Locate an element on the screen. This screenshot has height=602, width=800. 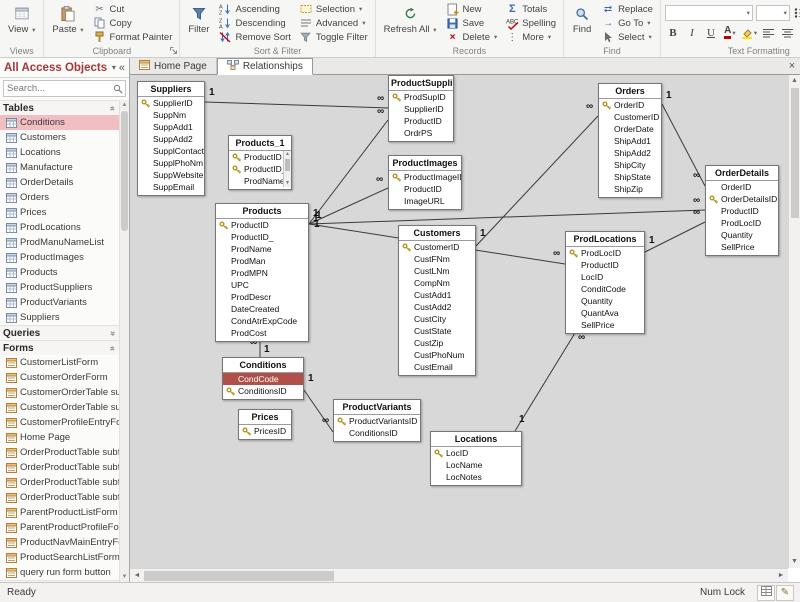
table-title-bar: Suppliers is located at coordinates (171, 89).